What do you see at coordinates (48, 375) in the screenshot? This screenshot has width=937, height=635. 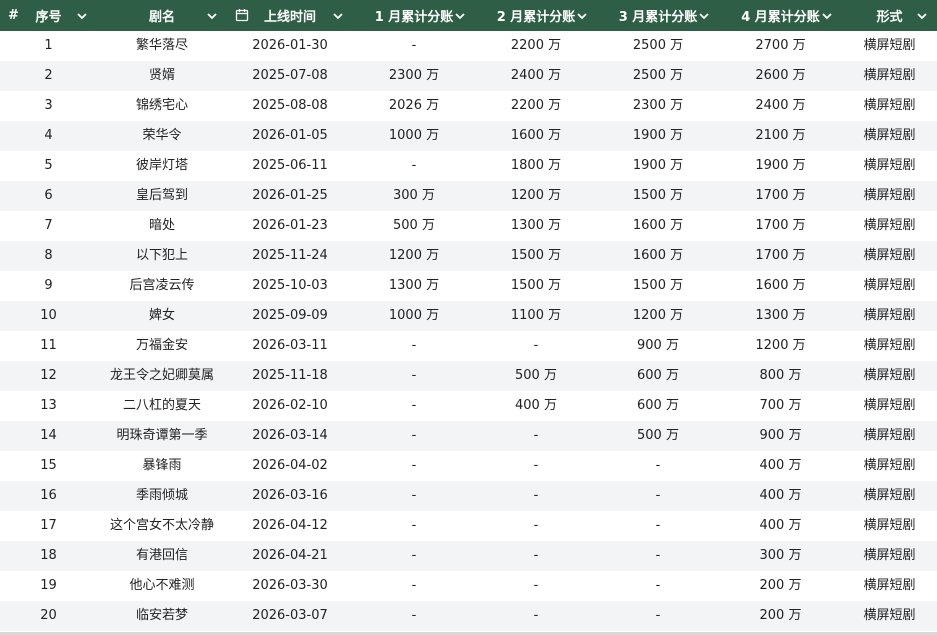 I see `table-cell: 12` at bounding box center [48, 375].